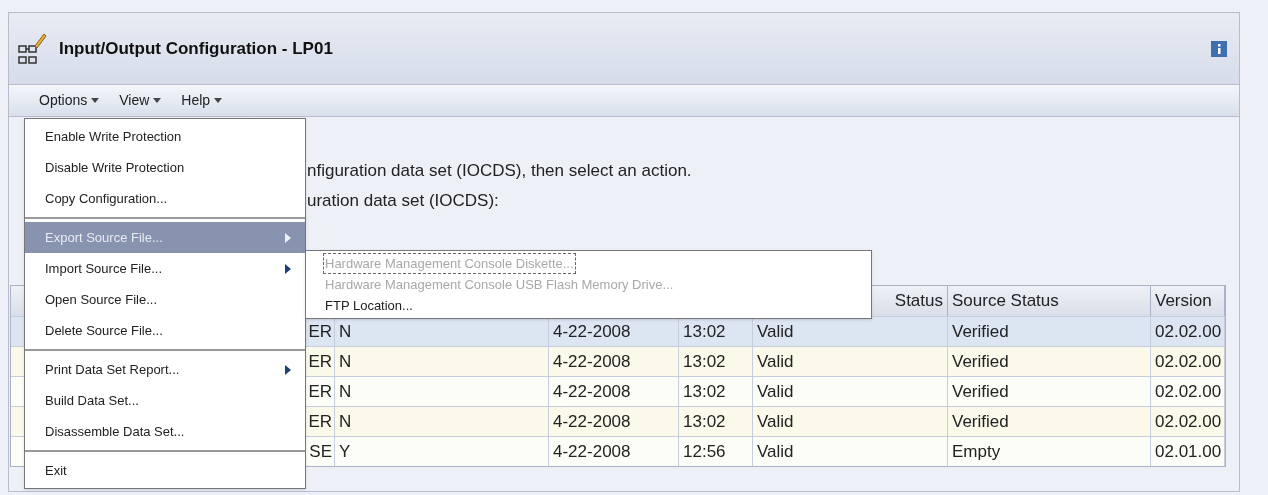  I want to click on instruction-text: uration data set (IOCDS):, so click(403, 201).